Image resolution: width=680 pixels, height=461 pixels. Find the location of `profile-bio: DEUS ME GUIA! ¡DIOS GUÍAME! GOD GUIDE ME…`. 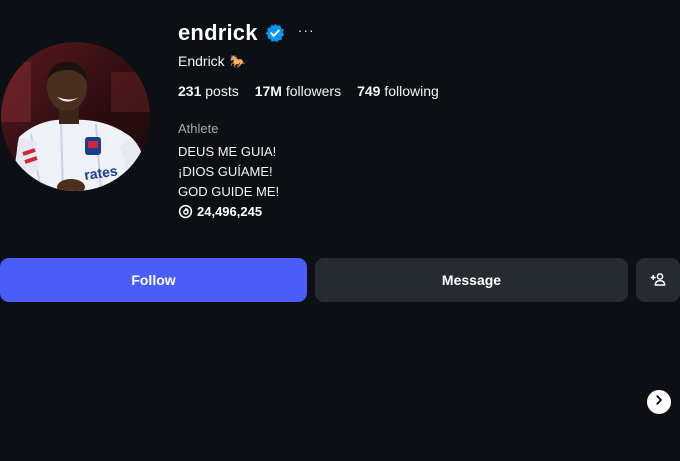

profile-bio: DEUS ME GUIA! ¡DIOS GUÍAME! GOD GUIDE ME… is located at coordinates (228, 172).